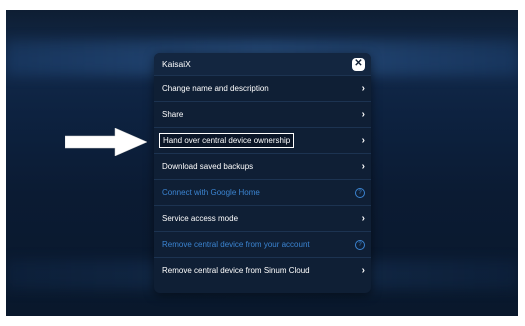 The height and width of the screenshot is (326, 525). Describe the element at coordinates (358, 64) in the screenshot. I see `close-button: ✕` at that location.